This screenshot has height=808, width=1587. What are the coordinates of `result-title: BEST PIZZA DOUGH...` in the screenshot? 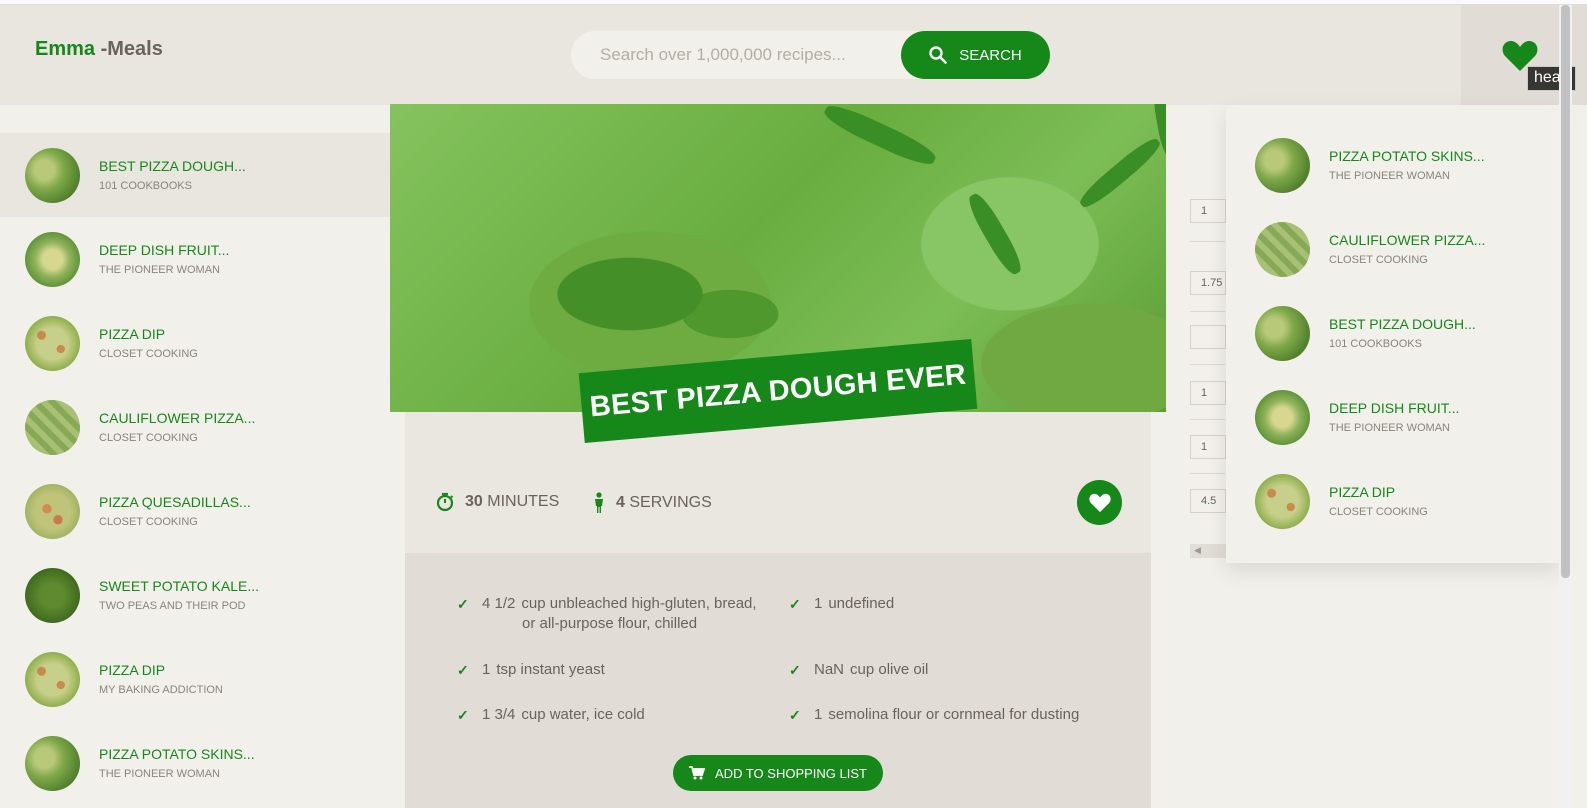 It's located at (172, 166).